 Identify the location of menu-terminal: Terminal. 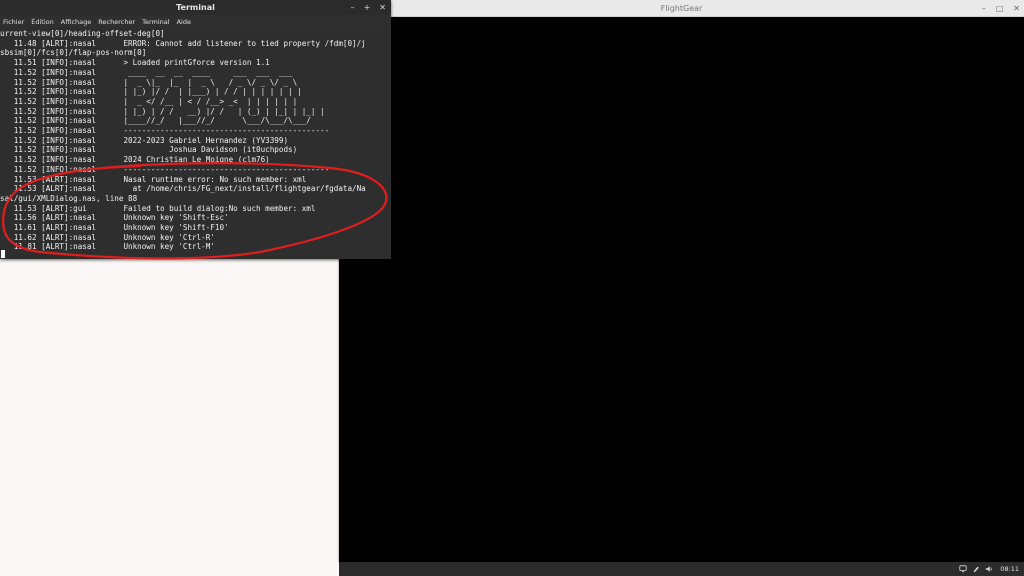
(155, 22).